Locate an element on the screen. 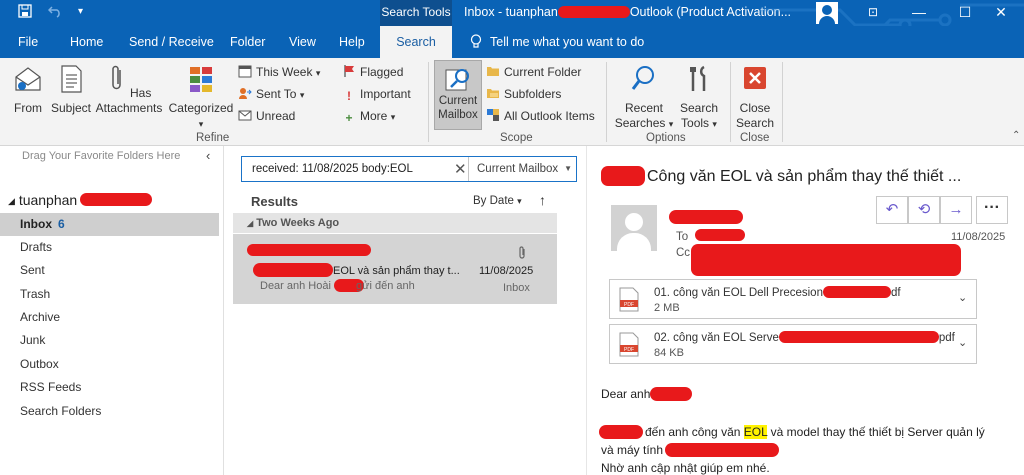  tab-send-receive: Send / Receive is located at coordinates (171, 42).